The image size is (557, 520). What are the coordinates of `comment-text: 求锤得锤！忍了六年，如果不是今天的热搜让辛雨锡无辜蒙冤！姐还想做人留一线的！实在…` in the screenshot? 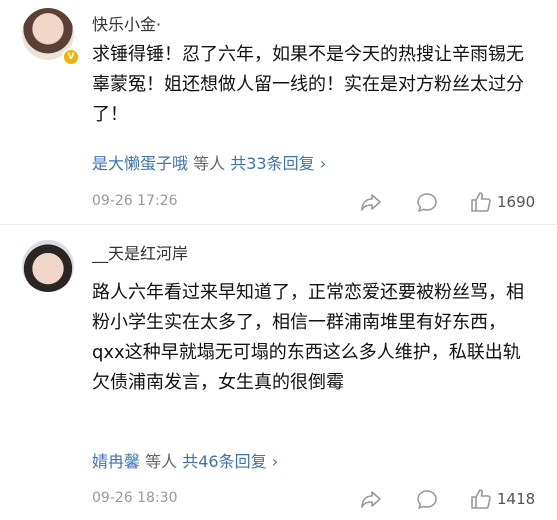 It's located at (308, 84).